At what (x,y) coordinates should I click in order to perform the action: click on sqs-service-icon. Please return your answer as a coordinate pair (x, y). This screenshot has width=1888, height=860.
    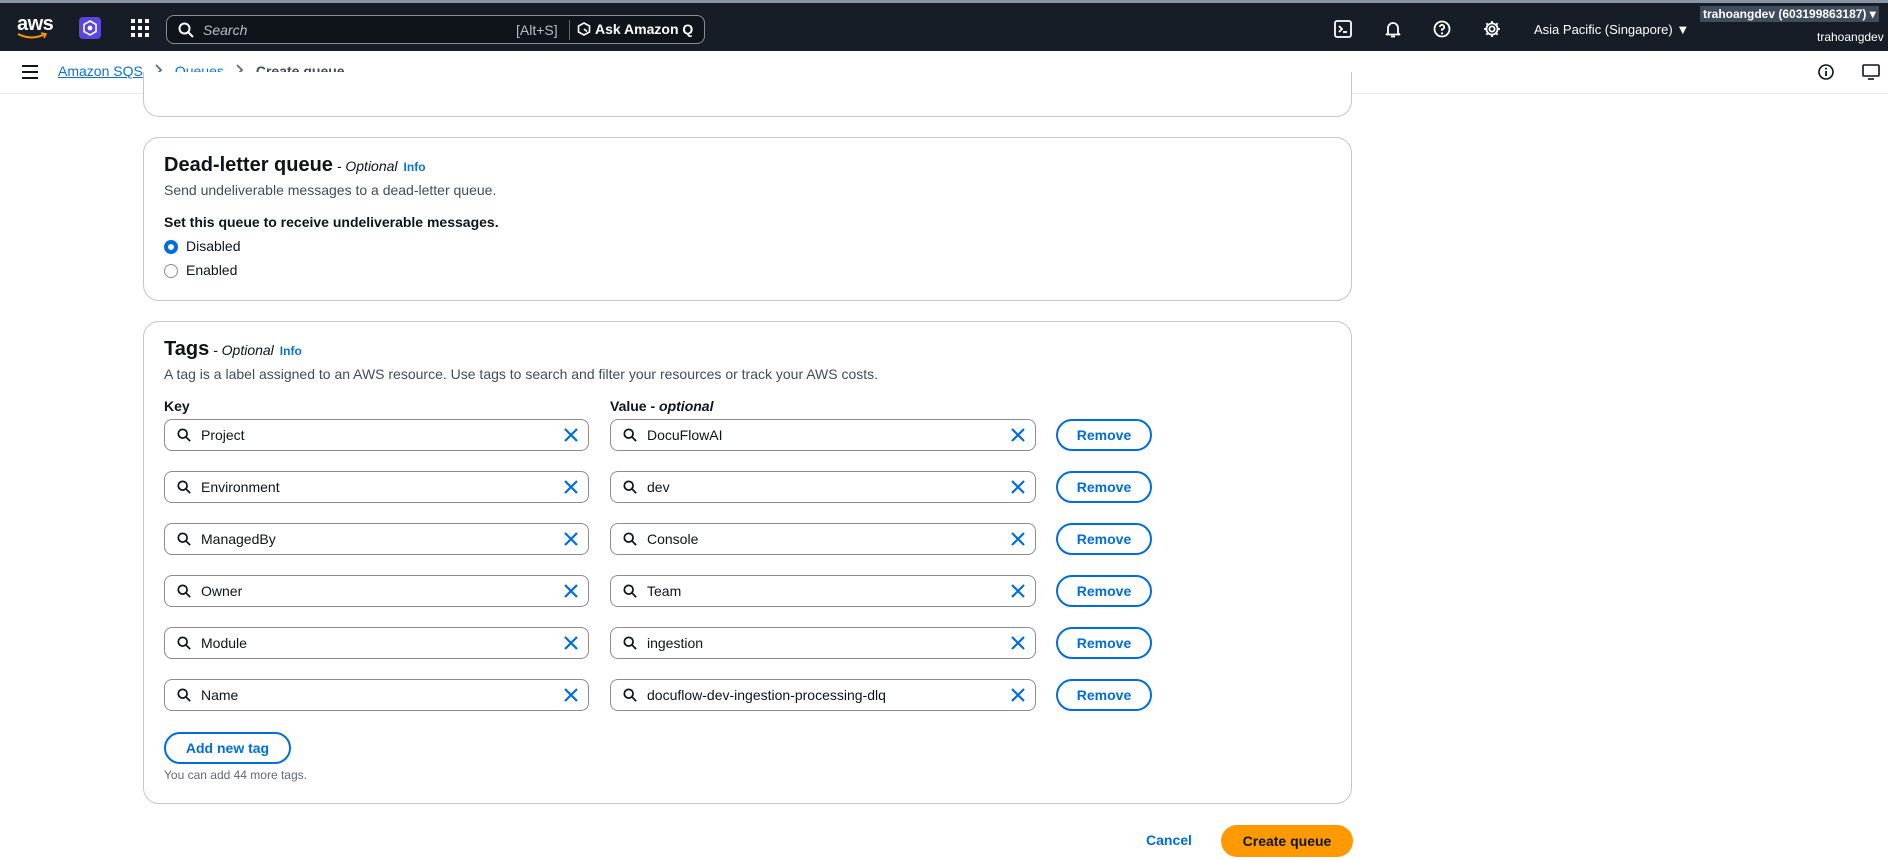
    Looking at the image, I should click on (90, 28).